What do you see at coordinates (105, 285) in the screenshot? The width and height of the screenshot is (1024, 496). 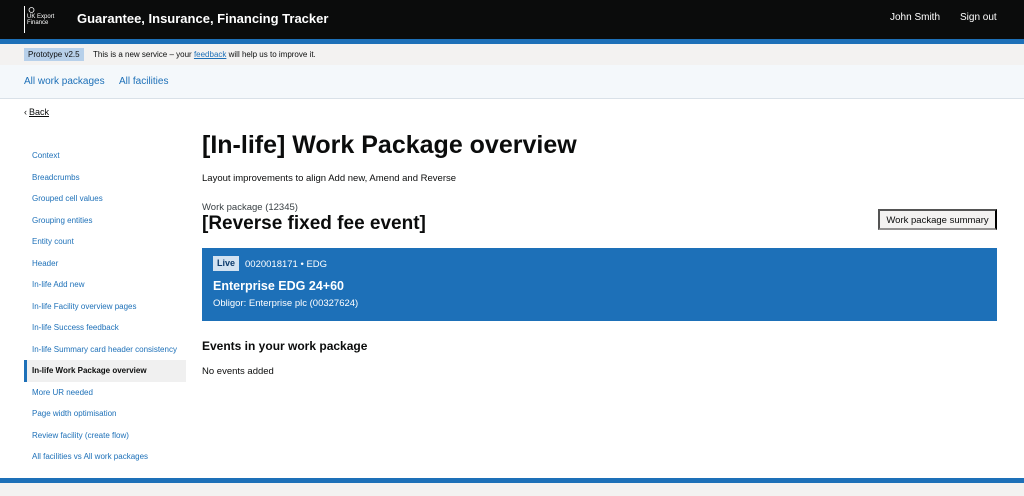 I see `sidenav-item-in-life-add-new: In-life Add new` at bounding box center [105, 285].